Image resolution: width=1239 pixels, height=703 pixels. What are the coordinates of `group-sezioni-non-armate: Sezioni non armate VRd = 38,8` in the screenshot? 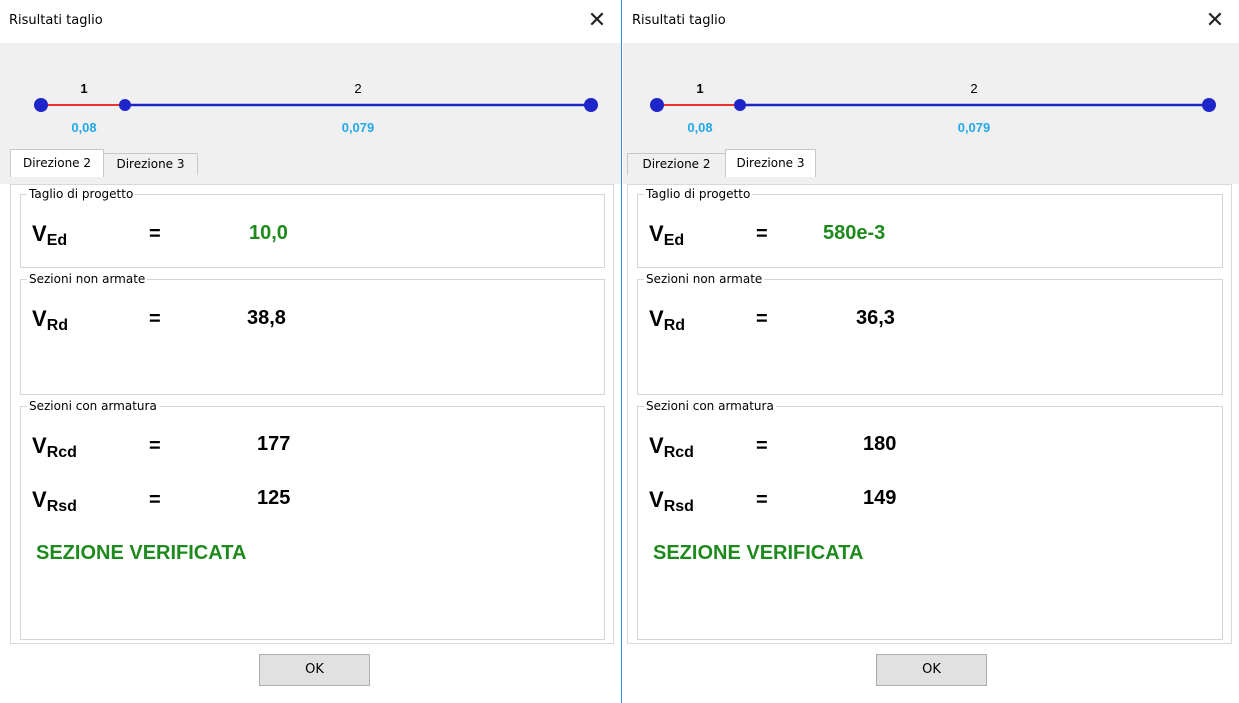 It's located at (312, 333).